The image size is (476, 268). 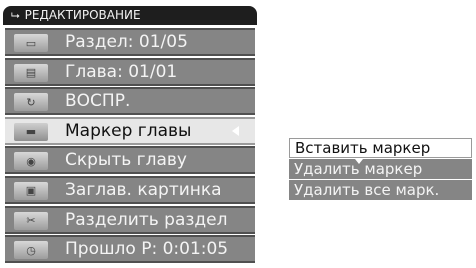 What do you see at coordinates (31, 250) in the screenshot?
I see `elapsed-time-icon: ◷` at bounding box center [31, 250].